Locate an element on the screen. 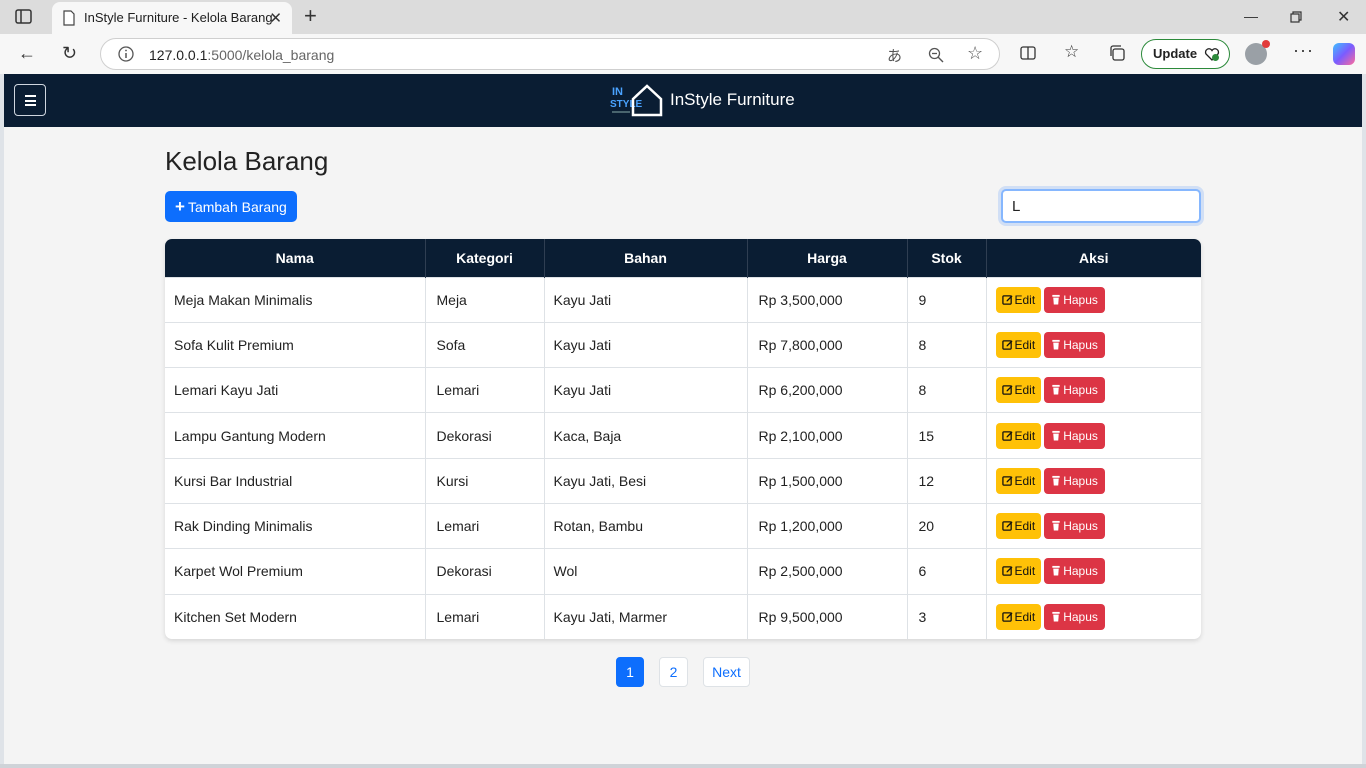 This screenshot has width=1366, height=768. menu-toggle-button is located at coordinates (30, 100).